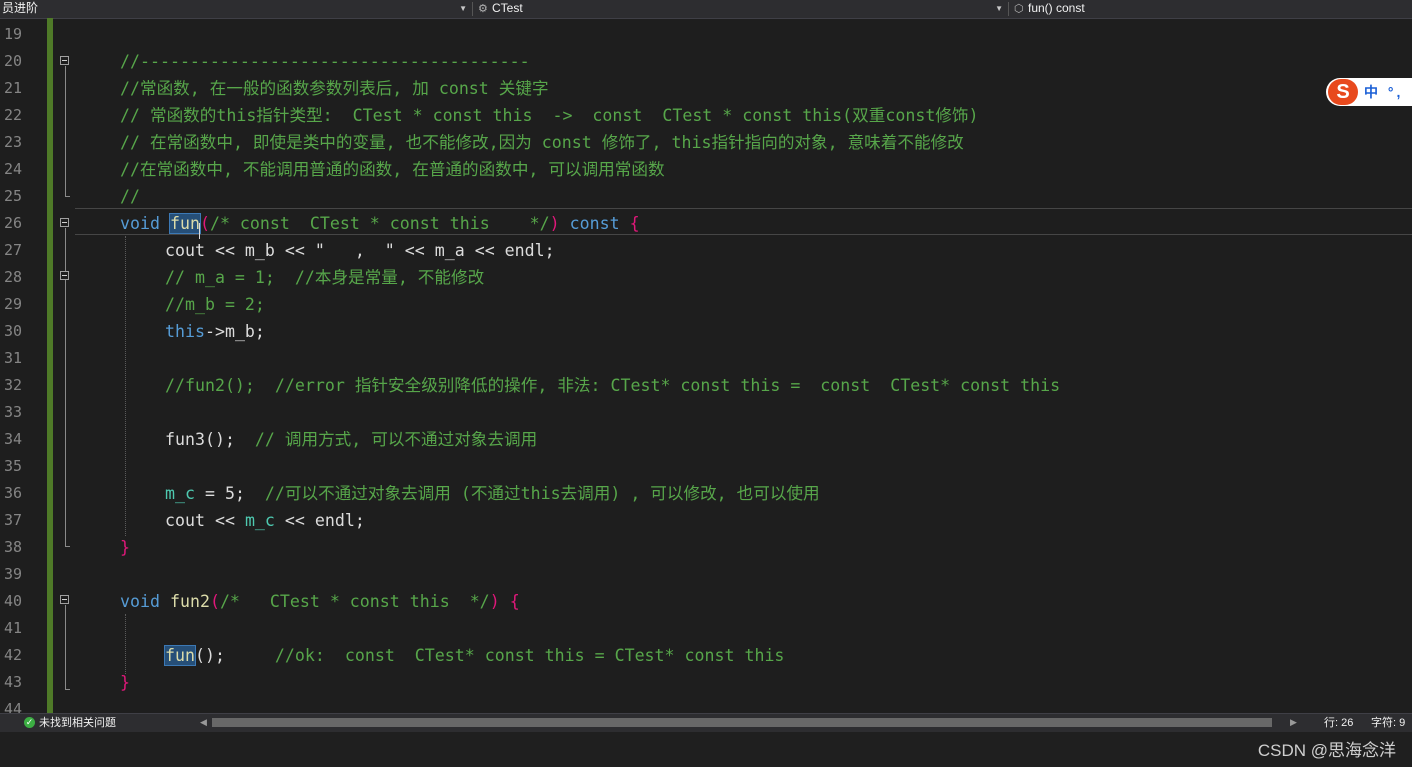 The image size is (1412, 767). What do you see at coordinates (200, 439) in the screenshot?
I see `call-fun3: fun3();` at bounding box center [200, 439].